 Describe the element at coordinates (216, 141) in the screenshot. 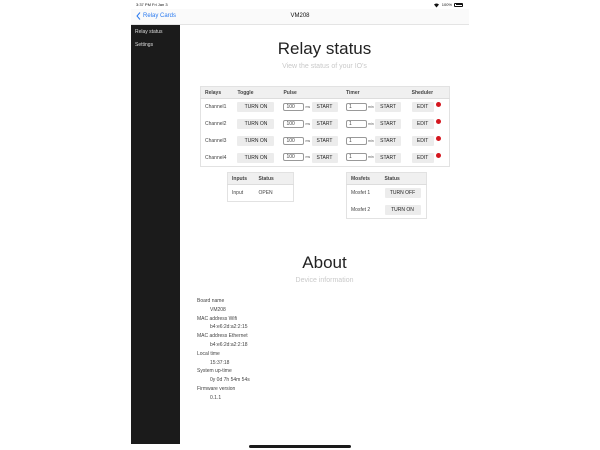

I see `channel-name: Channel3` at that location.